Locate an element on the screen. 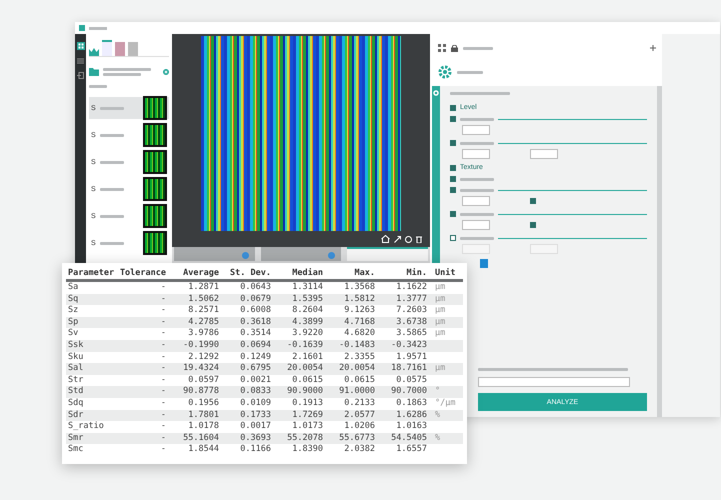 The height and width of the screenshot is (500, 721). table-cell: 4.7168 is located at coordinates (351, 322).